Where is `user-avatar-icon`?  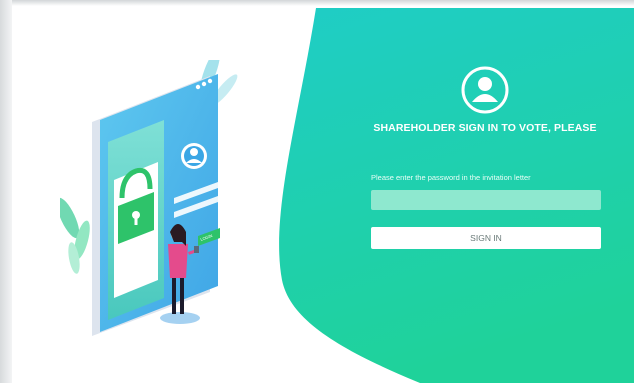
user-avatar-icon is located at coordinates (485, 90).